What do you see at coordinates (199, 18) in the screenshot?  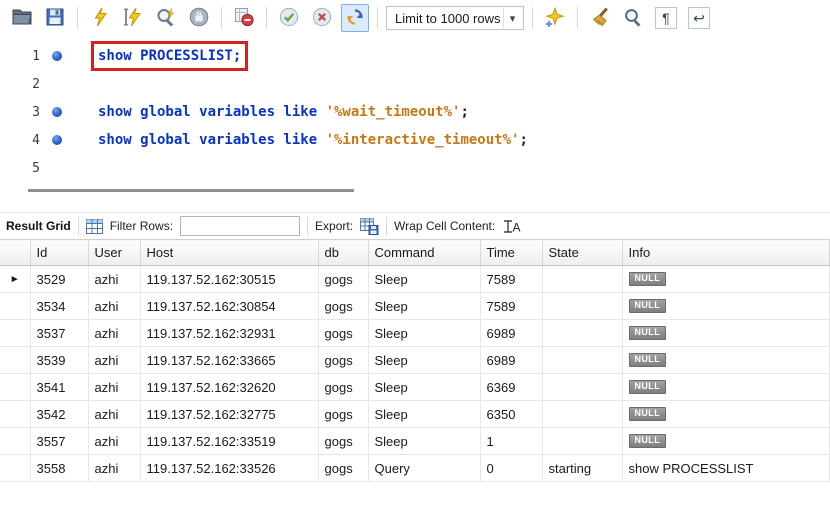 I see `stop-query-button` at bounding box center [199, 18].